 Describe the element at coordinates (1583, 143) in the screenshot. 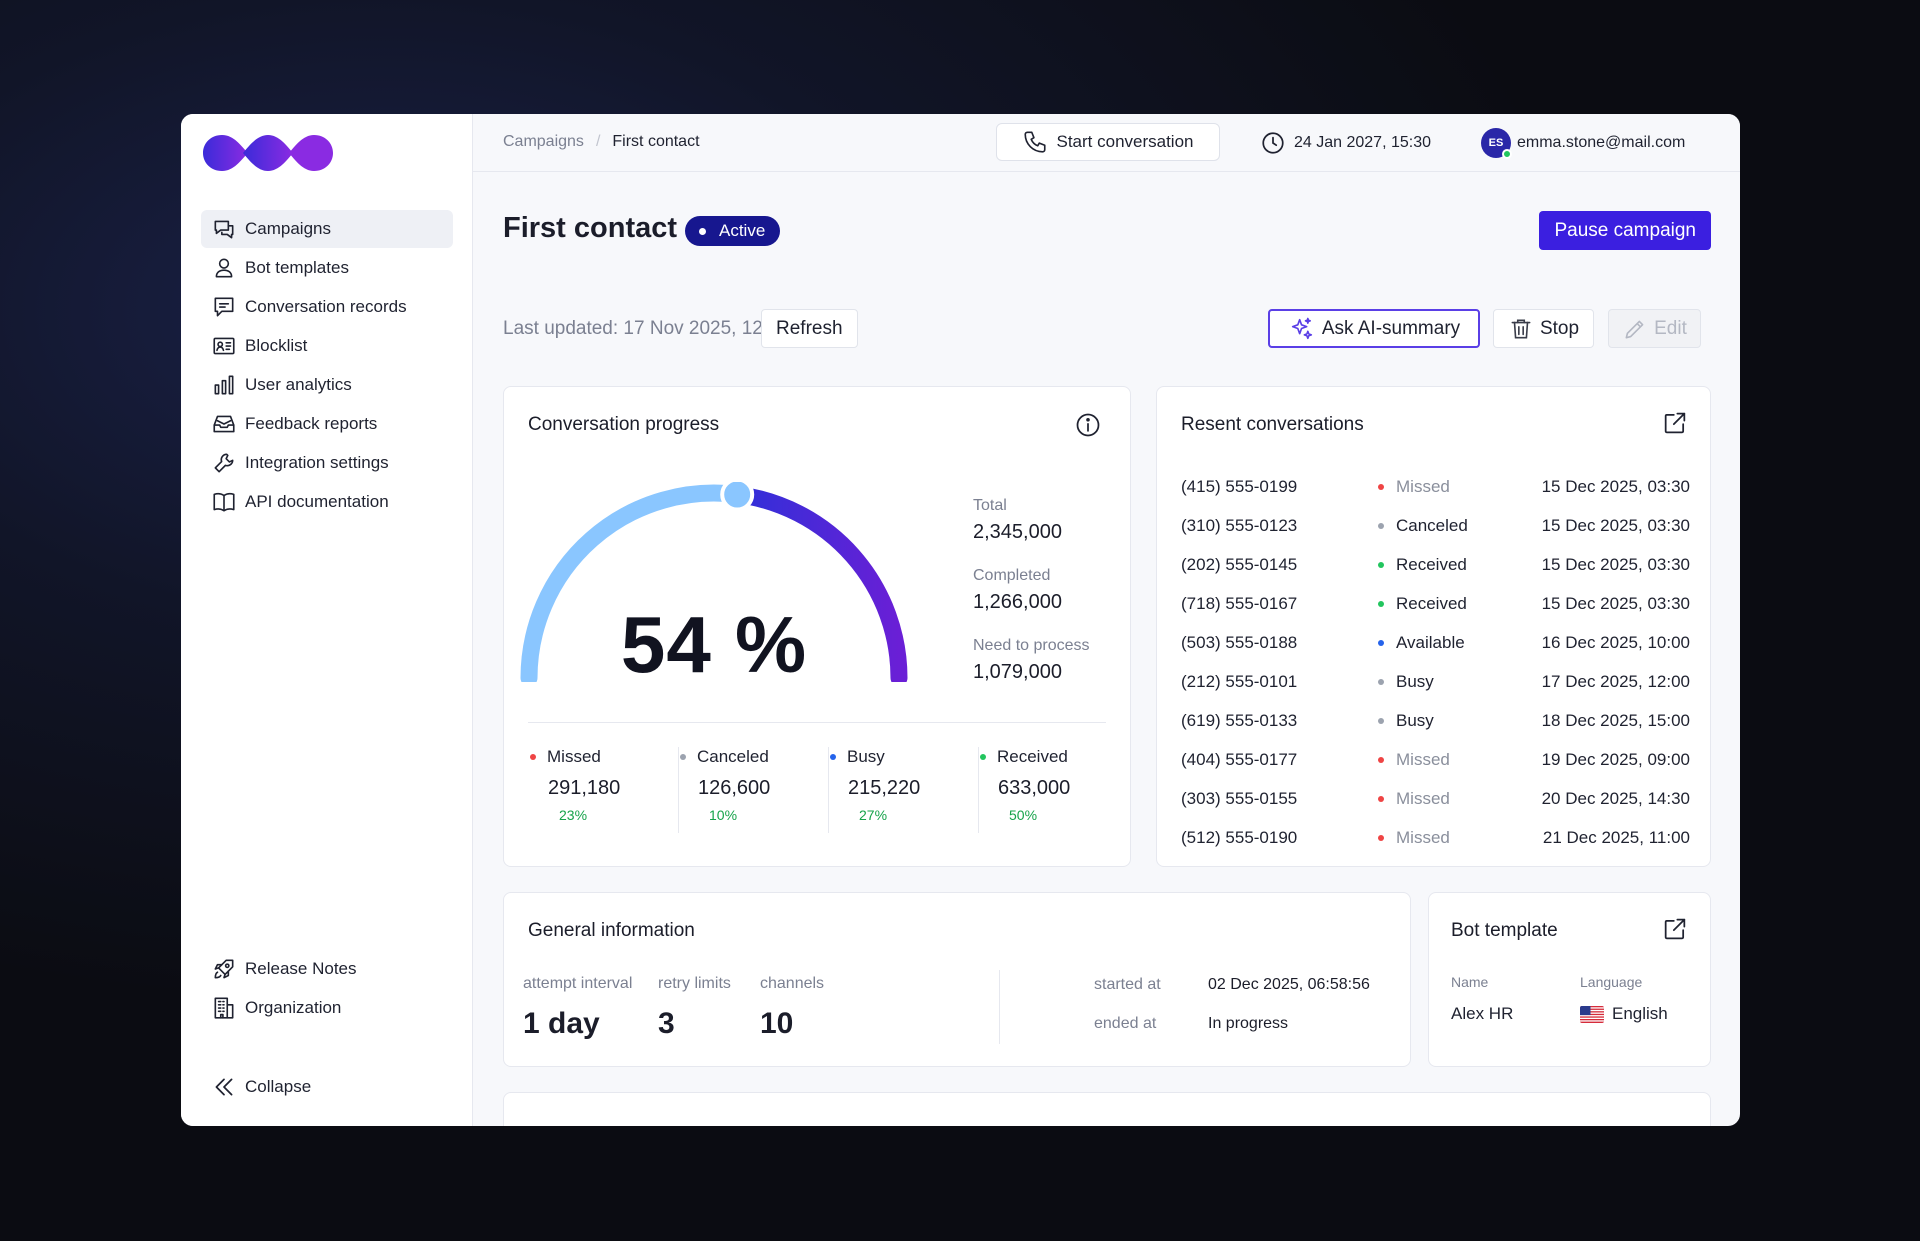

I see `user-menu: ES emma.stone@mail.com` at that location.